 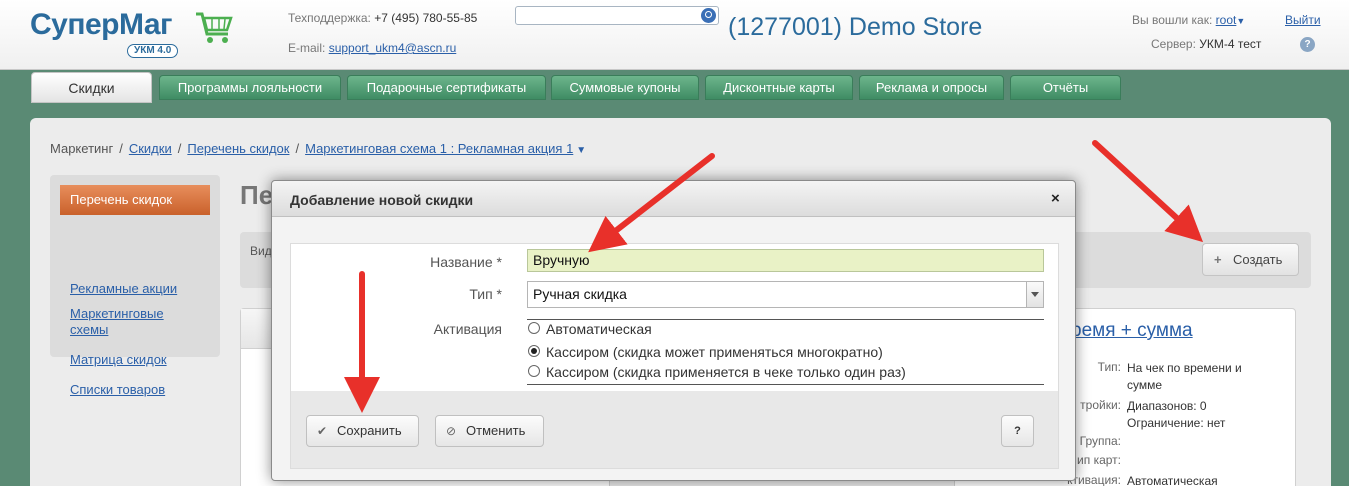 What do you see at coordinates (673, 199) in the screenshot?
I see `dialog-header: Добавление новой скидки ×` at bounding box center [673, 199].